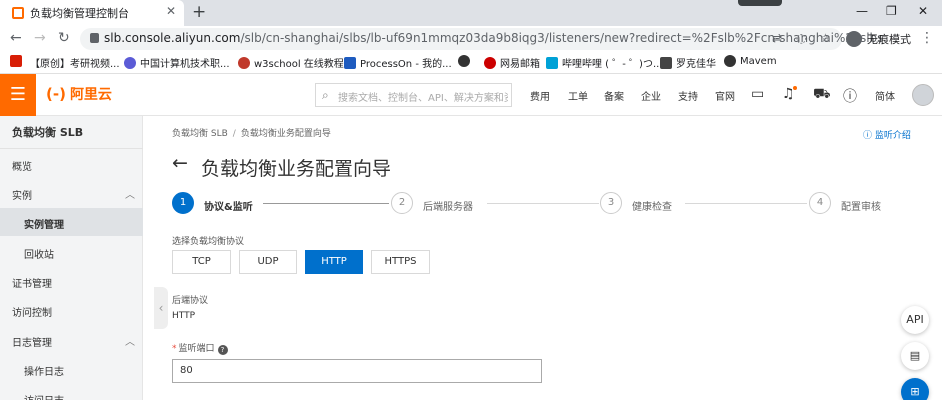 Image resolution: width=942 pixels, height=400 pixels. Describe the element at coordinates (180, 163) in the screenshot. I see `back-arrow-icon: ←` at that location.